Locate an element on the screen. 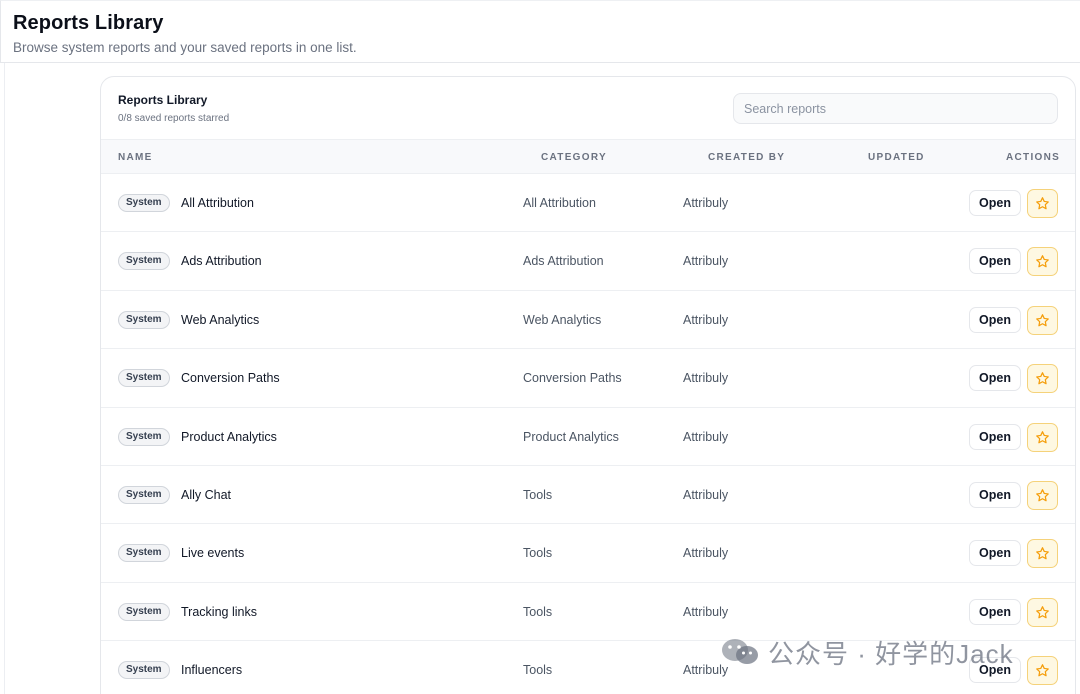 The width and height of the screenshot is (1080, 694). report-name: All Attribution is located at coordinates (217, 203).